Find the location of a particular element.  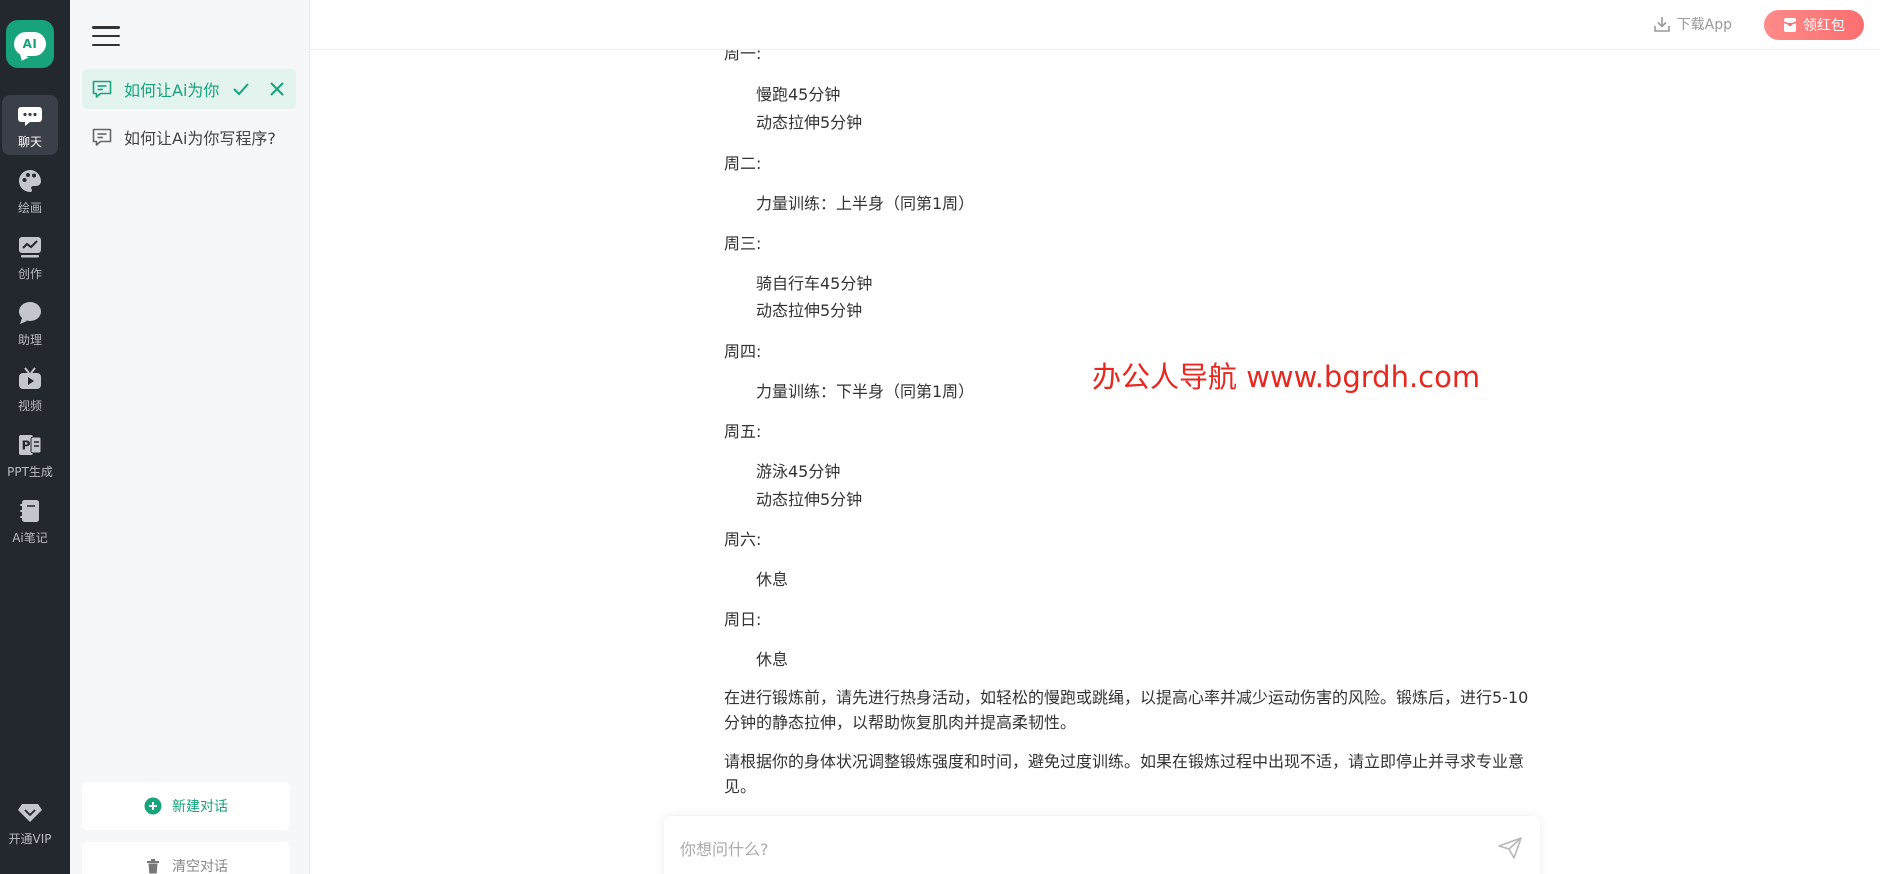

rail-label-paint: 绘画 is located at coordinates (29, 207).